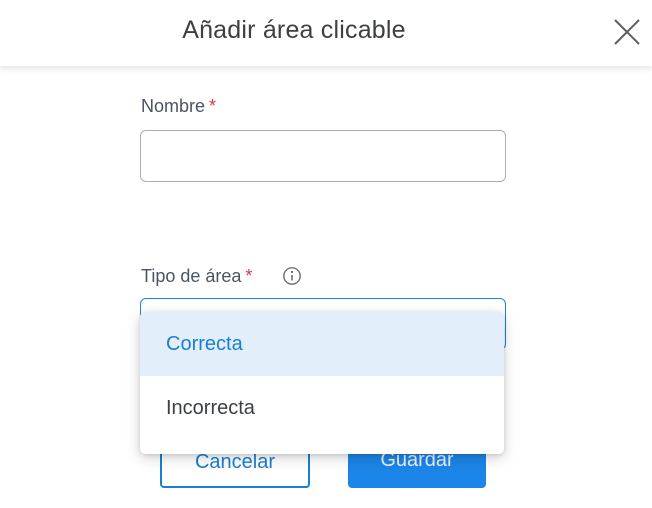 The width and height of the screenshot is (652, 508). I want to click on area-type-field-label: Tipo de área *, so click(196, 276).